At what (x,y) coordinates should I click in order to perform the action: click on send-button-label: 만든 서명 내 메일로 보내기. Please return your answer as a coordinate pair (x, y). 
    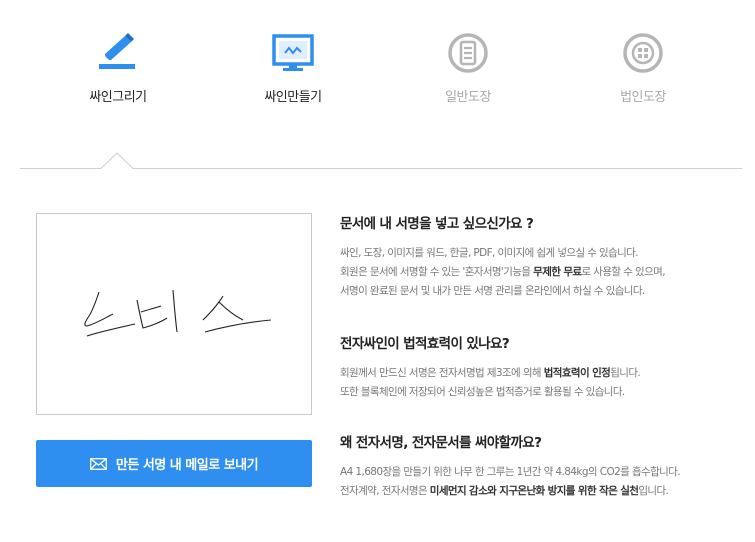
    Looking at the image, I should click on (187, 465).